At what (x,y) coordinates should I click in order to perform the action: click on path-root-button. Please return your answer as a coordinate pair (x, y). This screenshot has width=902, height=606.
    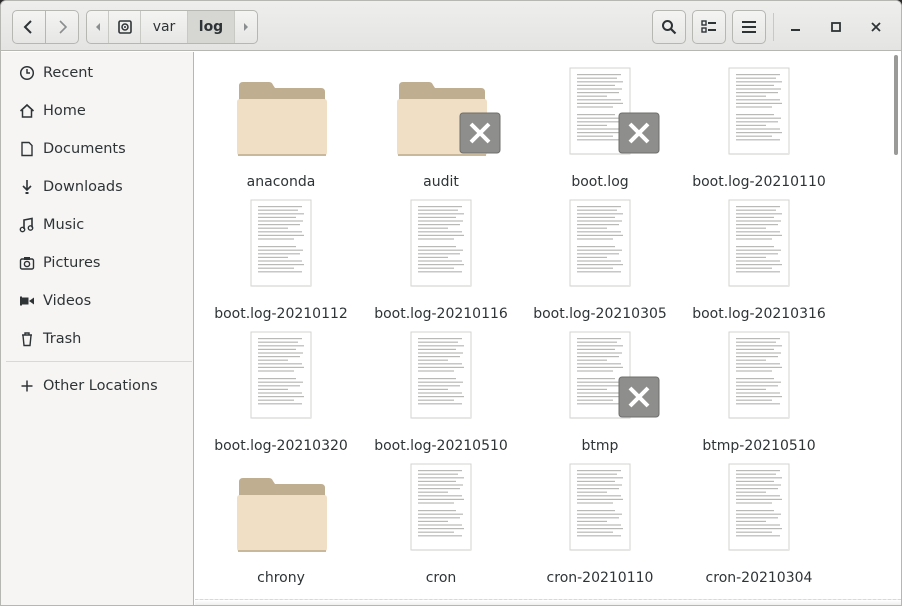
    Looking at the image, I should click on (125, 27).